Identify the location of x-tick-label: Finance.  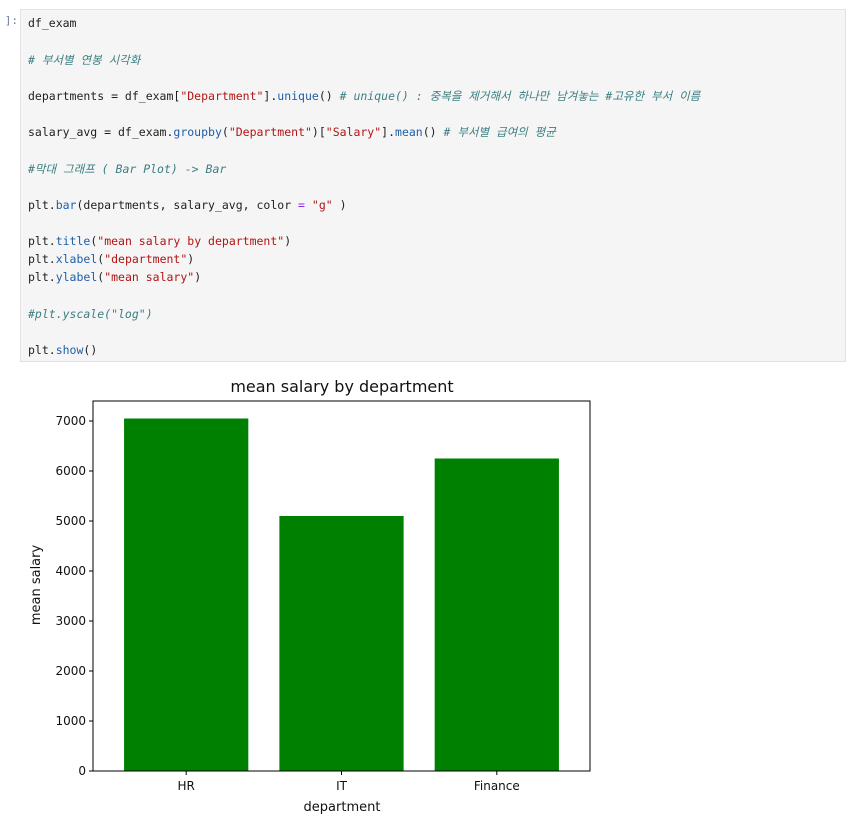
(497, 786).